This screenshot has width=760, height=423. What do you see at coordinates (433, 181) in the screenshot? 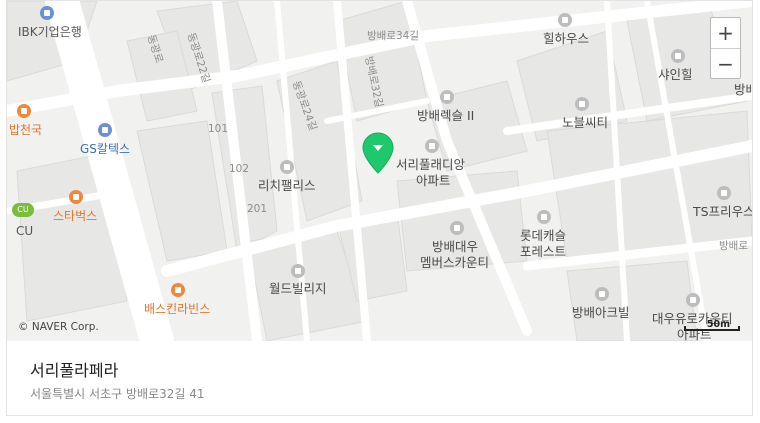
I see `poi-label-seoripuradian-2: 아파트` at bounding box center [433, 181].